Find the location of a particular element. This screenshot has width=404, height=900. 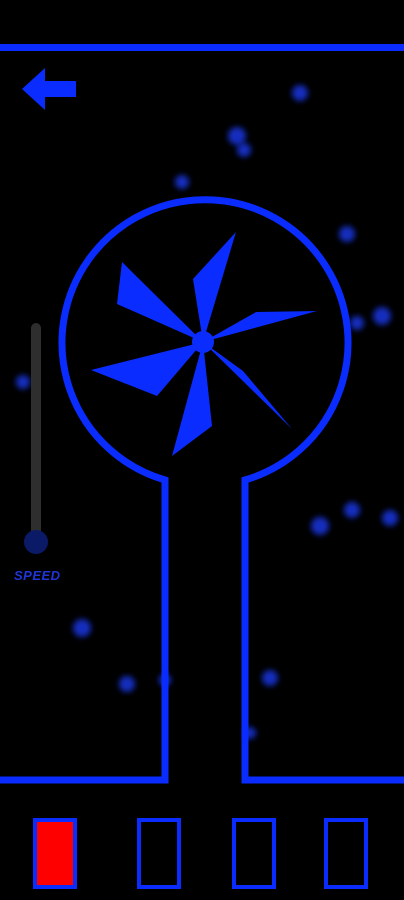

speed-label: SPEED is located at coordinates (37, 575).